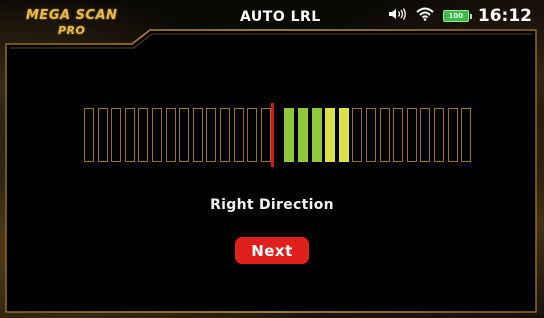  What do you see at coordinates (72, 15) in the screenshot?
I see `logo-text-line1: MEGA SCAN` at bounding box center [72, 15].